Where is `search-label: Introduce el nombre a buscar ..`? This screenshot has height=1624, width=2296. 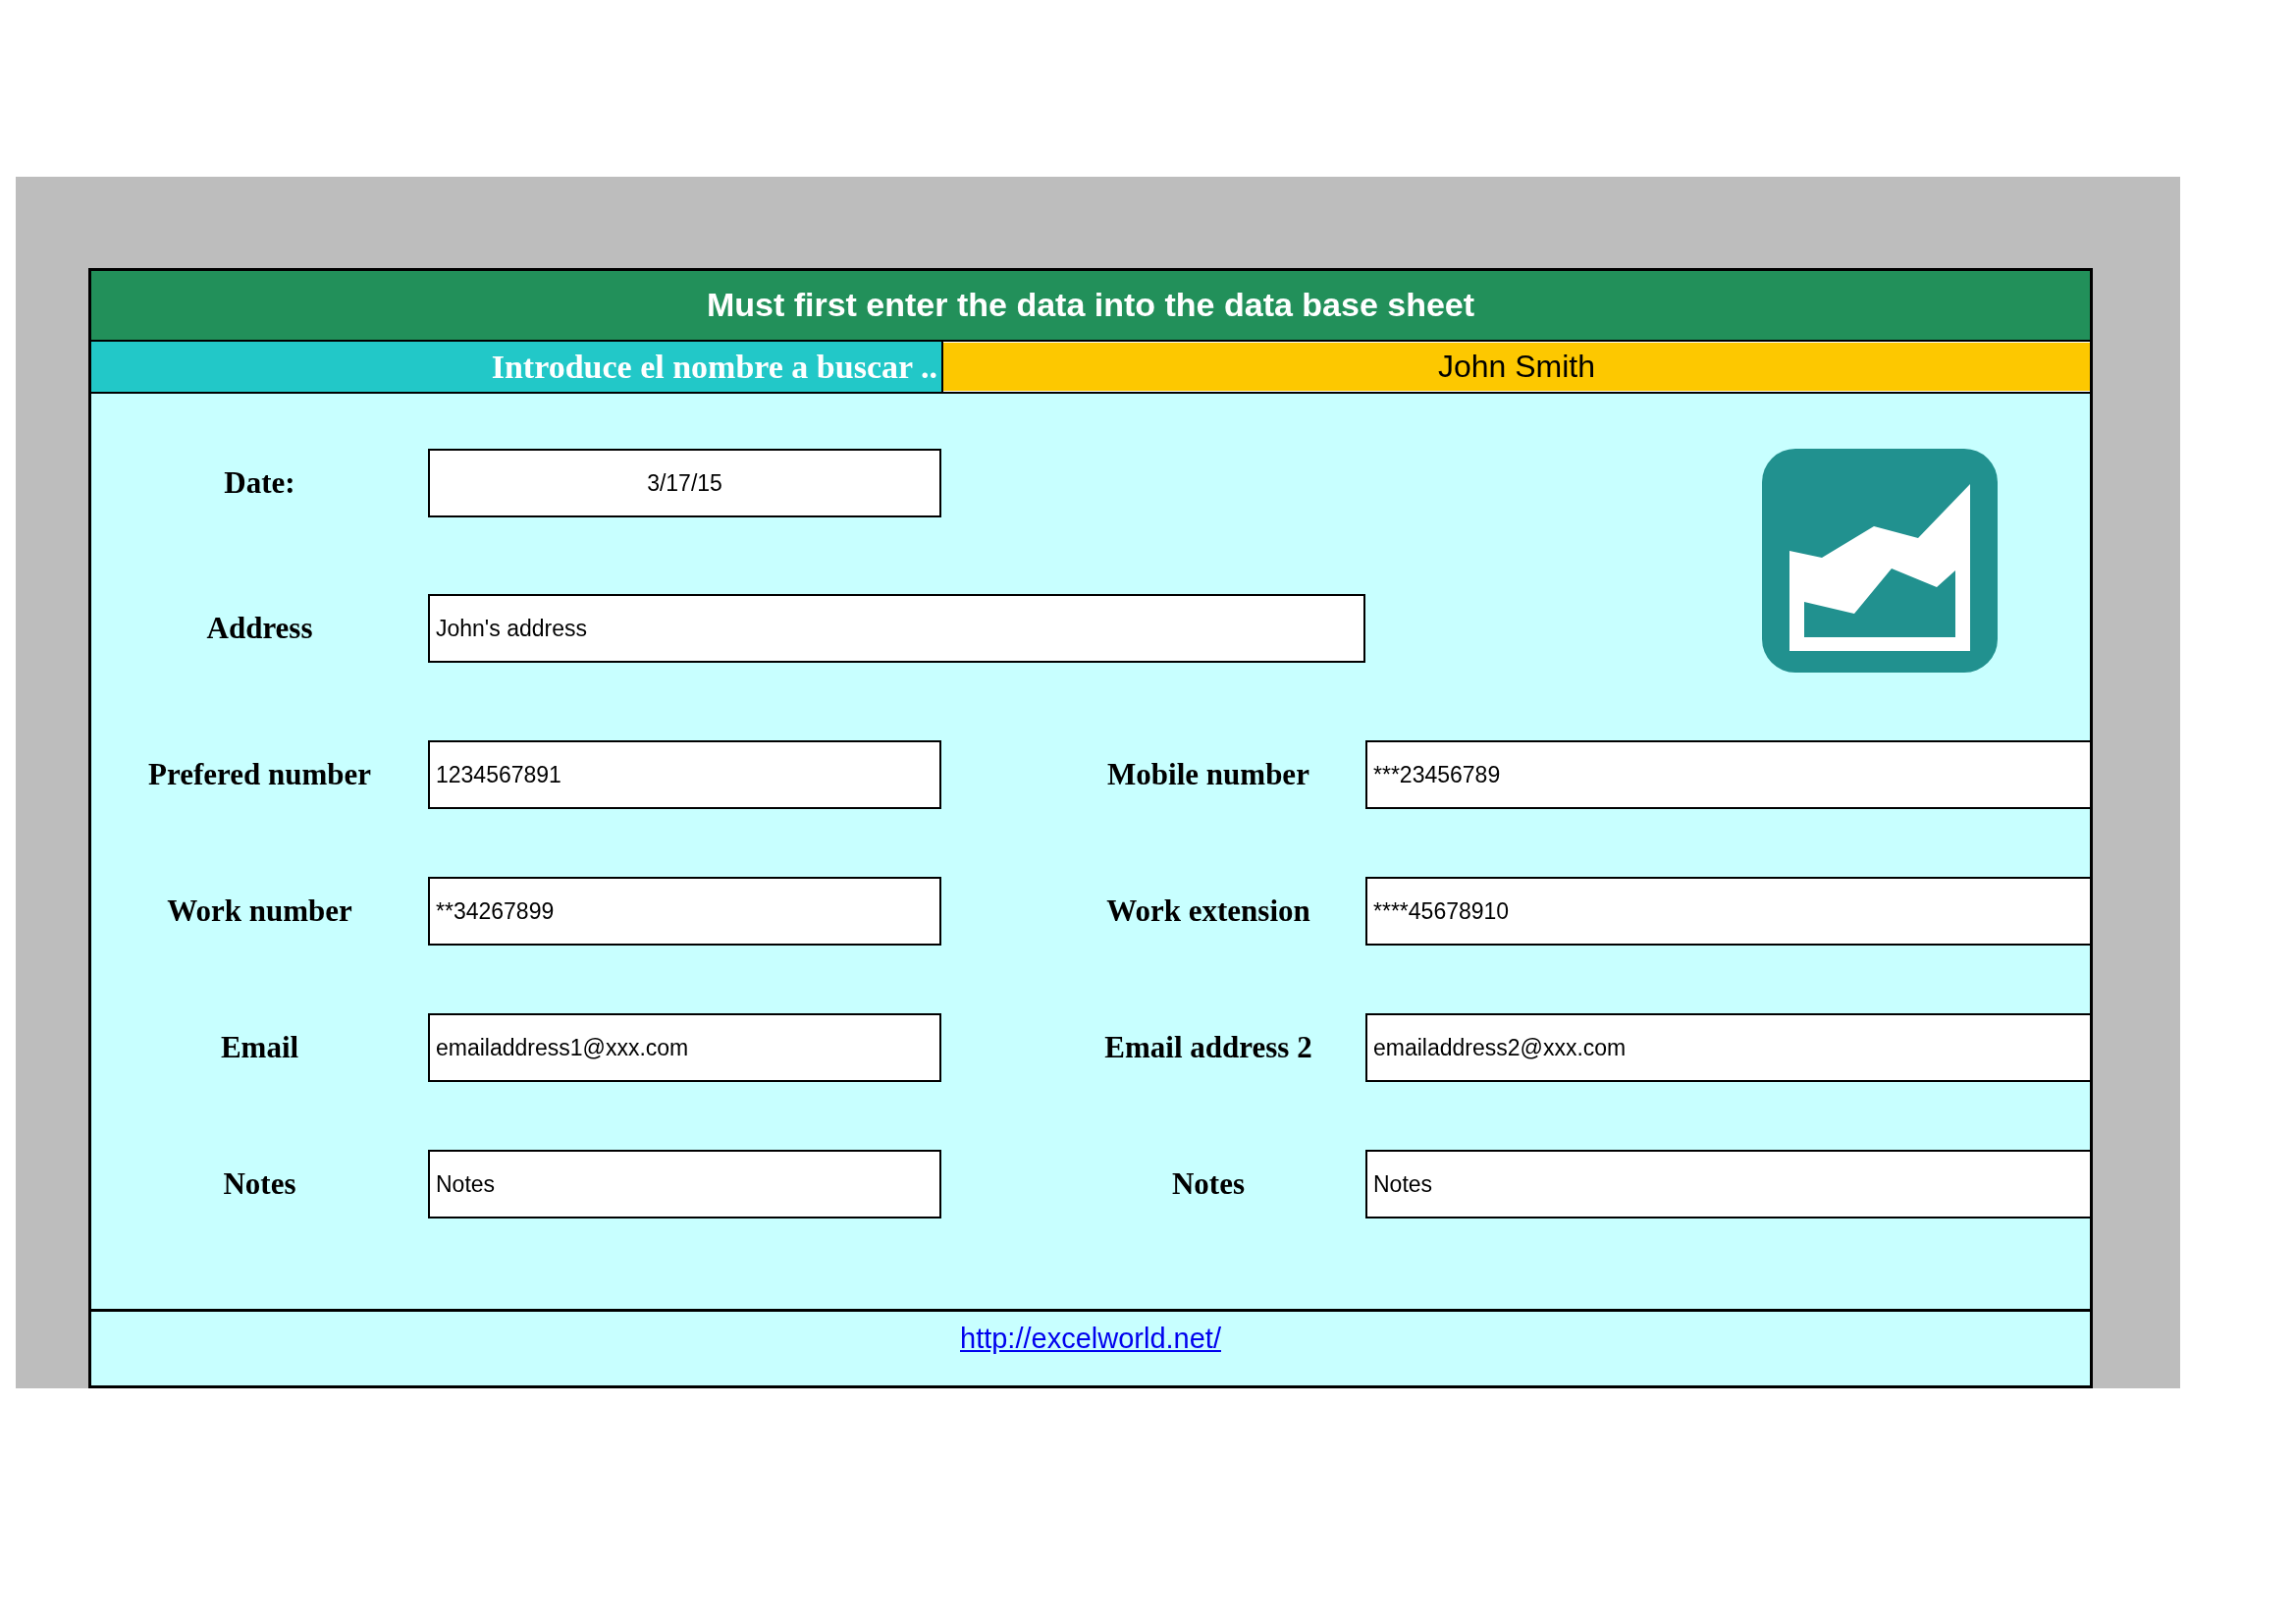 search-label: Introduce el nombre a buscar .. is located at coordinates (714, 367).